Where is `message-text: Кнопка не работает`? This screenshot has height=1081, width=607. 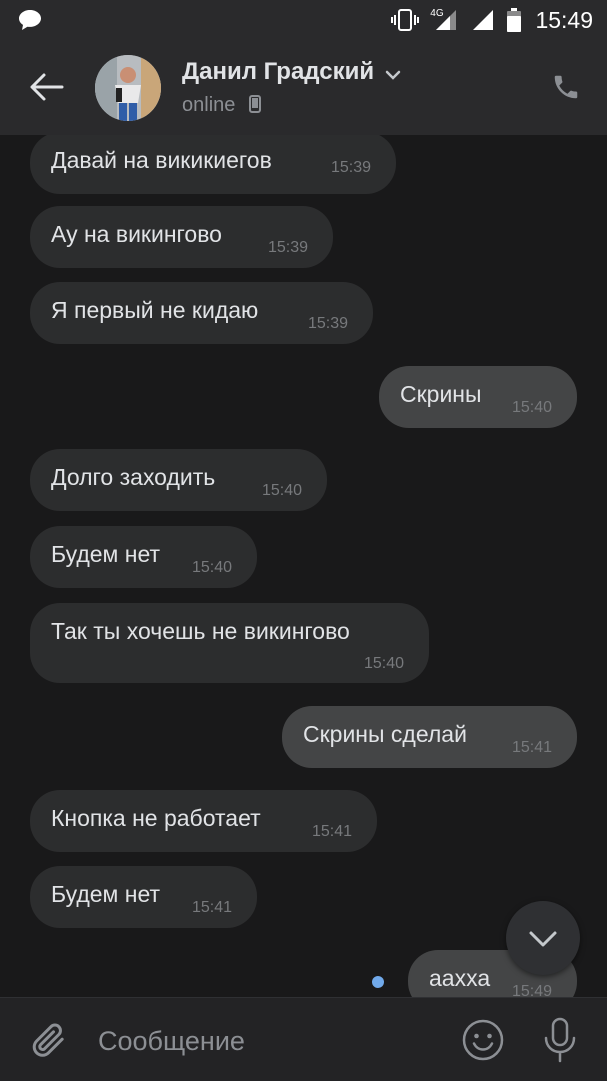 message-text: Кнопка не работает is located at coordinates (156, 818).